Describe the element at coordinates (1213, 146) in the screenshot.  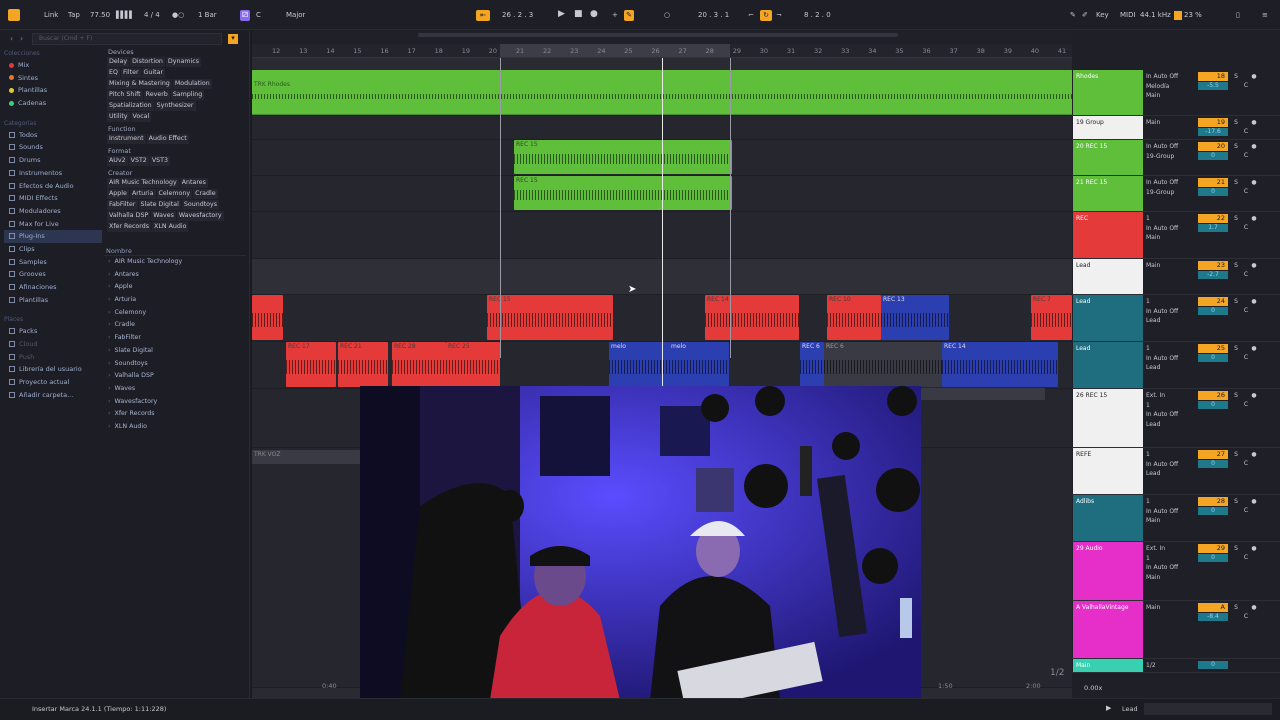
I see `track-activator: 20` at that location.